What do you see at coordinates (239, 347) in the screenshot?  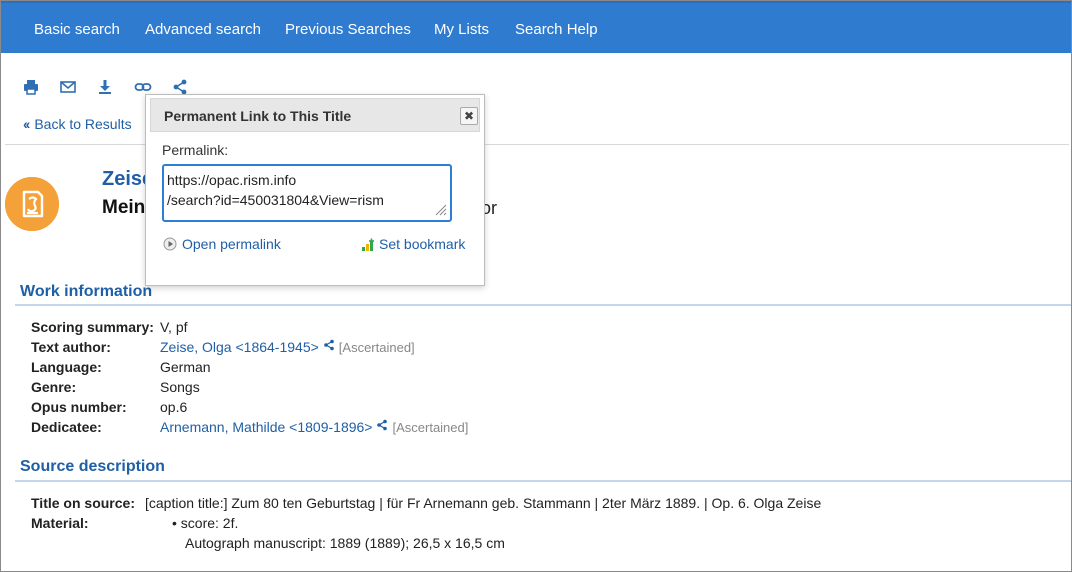 I see `text-author-link: Zeise, Olga <1864-1945>` at bounding box center [239, 347].